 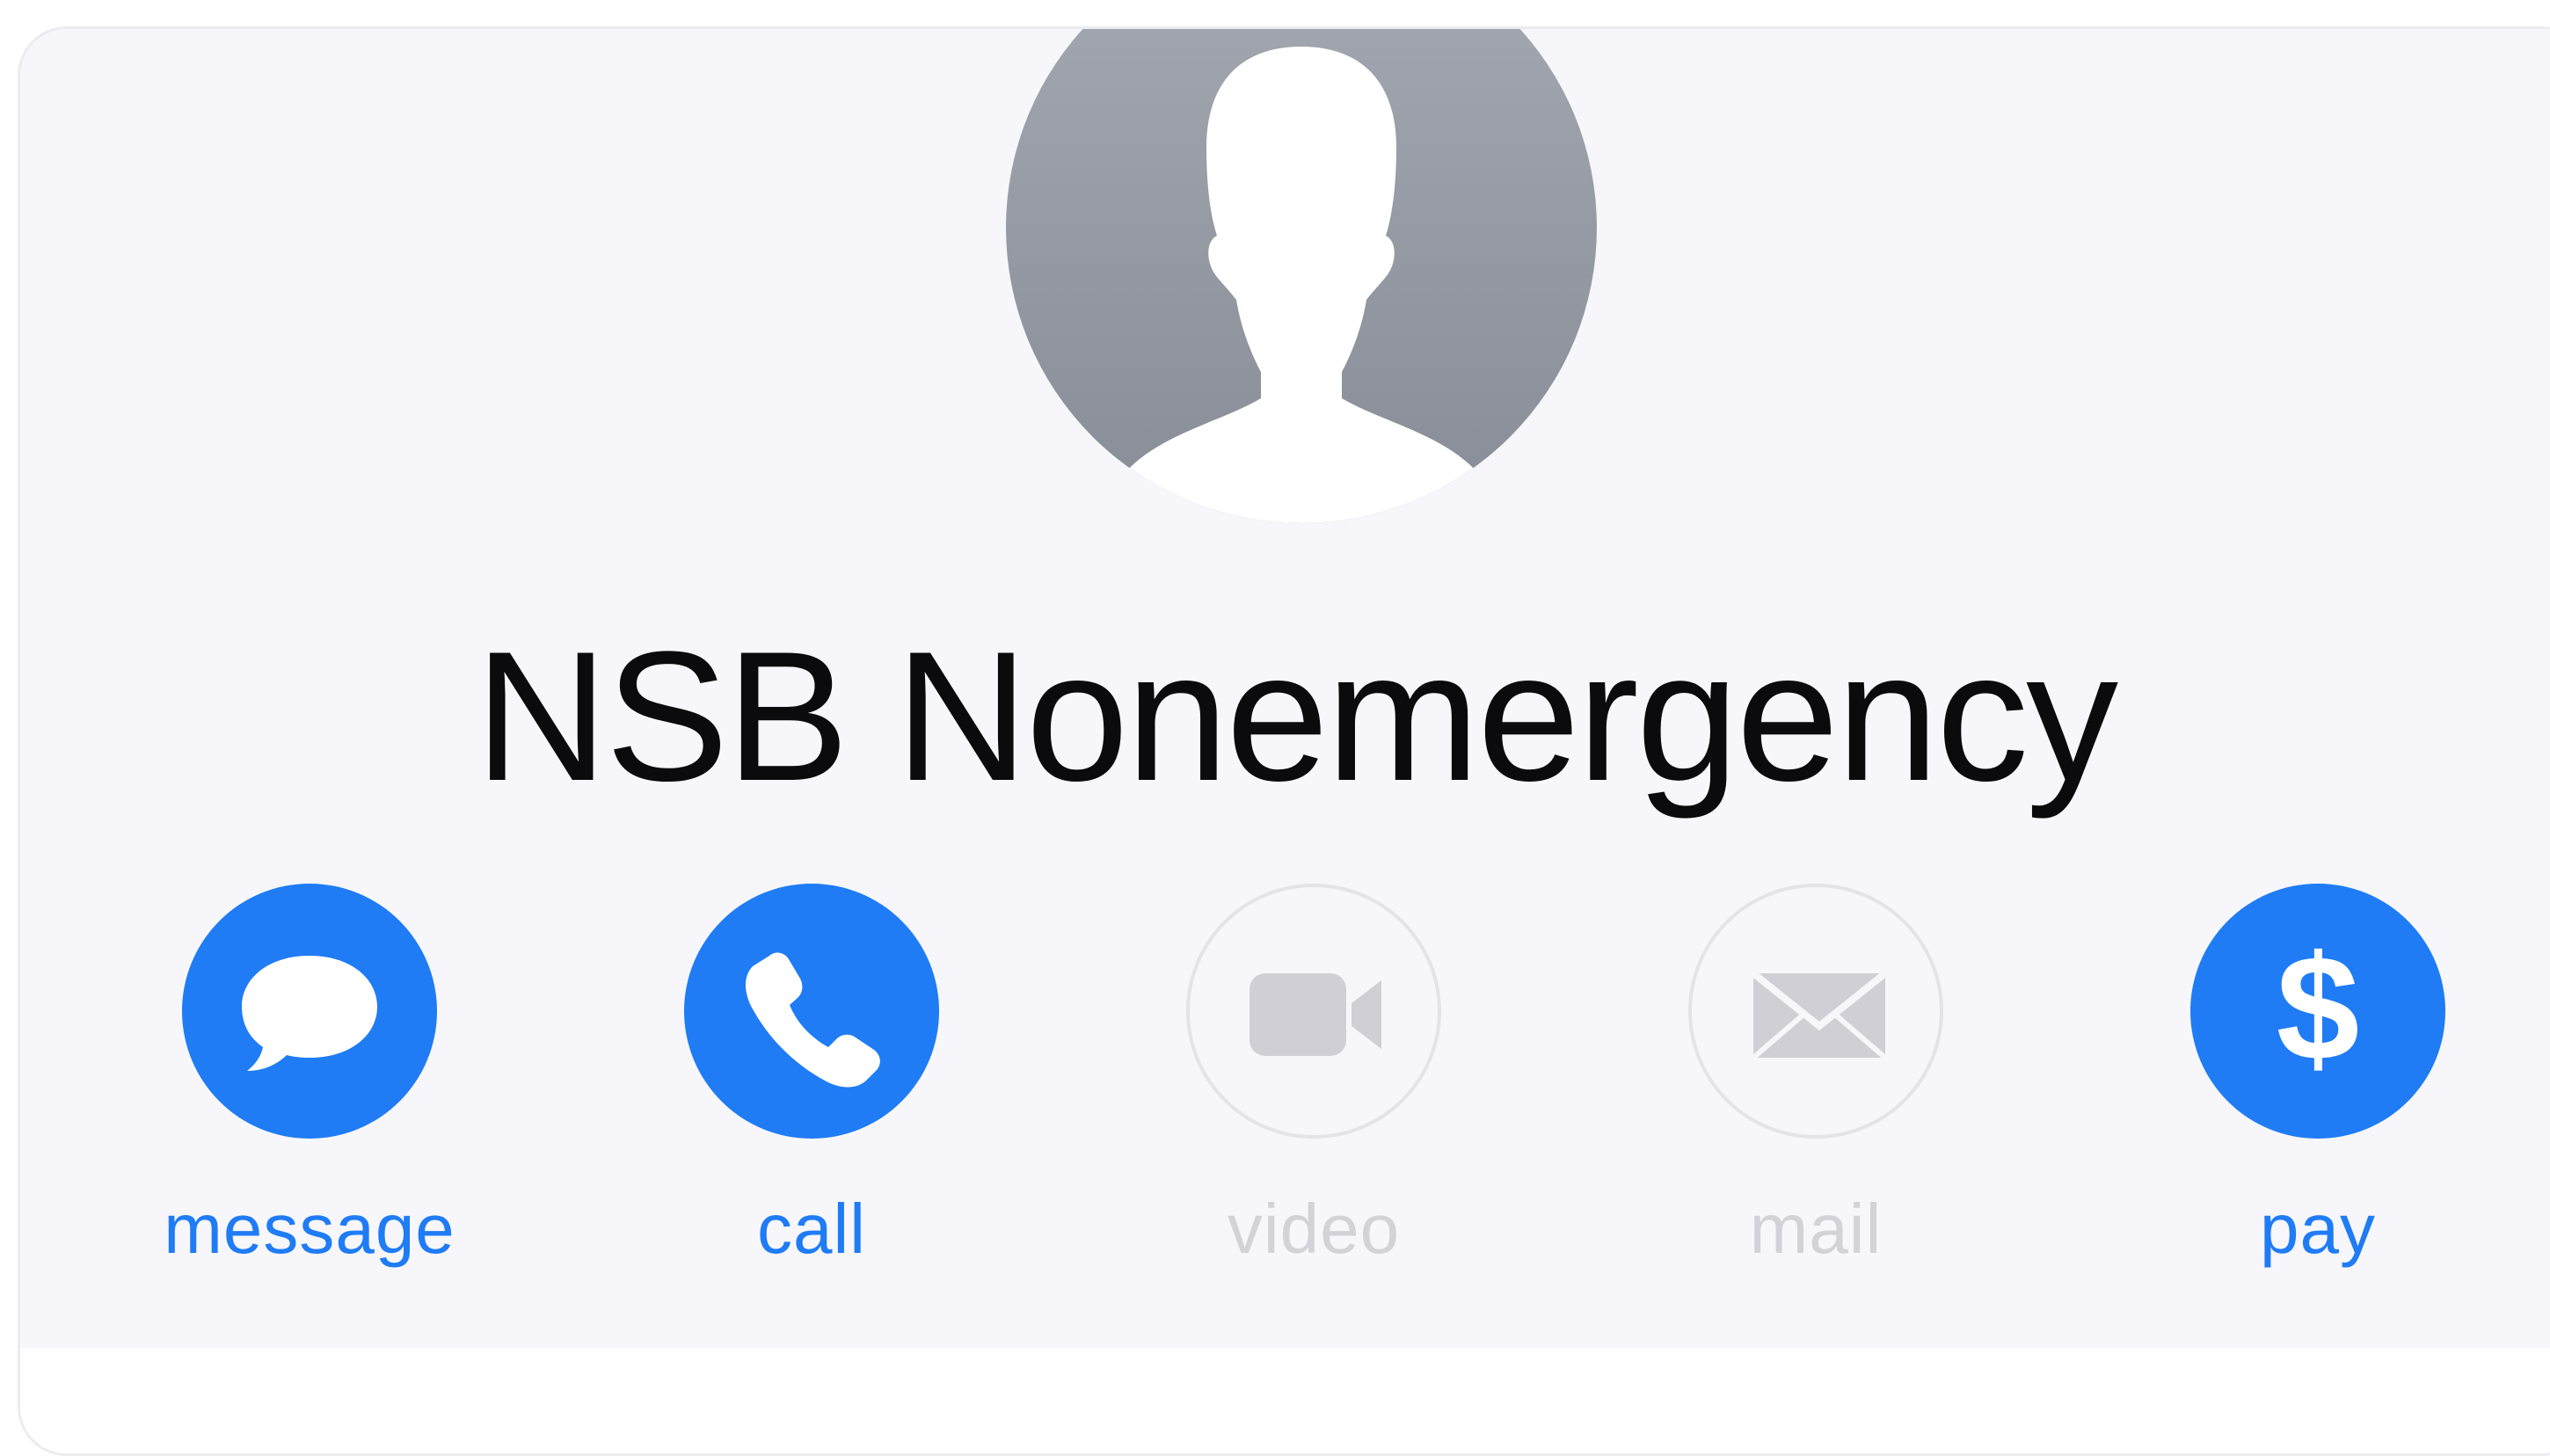 What do you see at coordinates (1296, 716) in the screenshot?
I see `contact-name: NSB Nonemergency` at bounding box center [1296, 716].